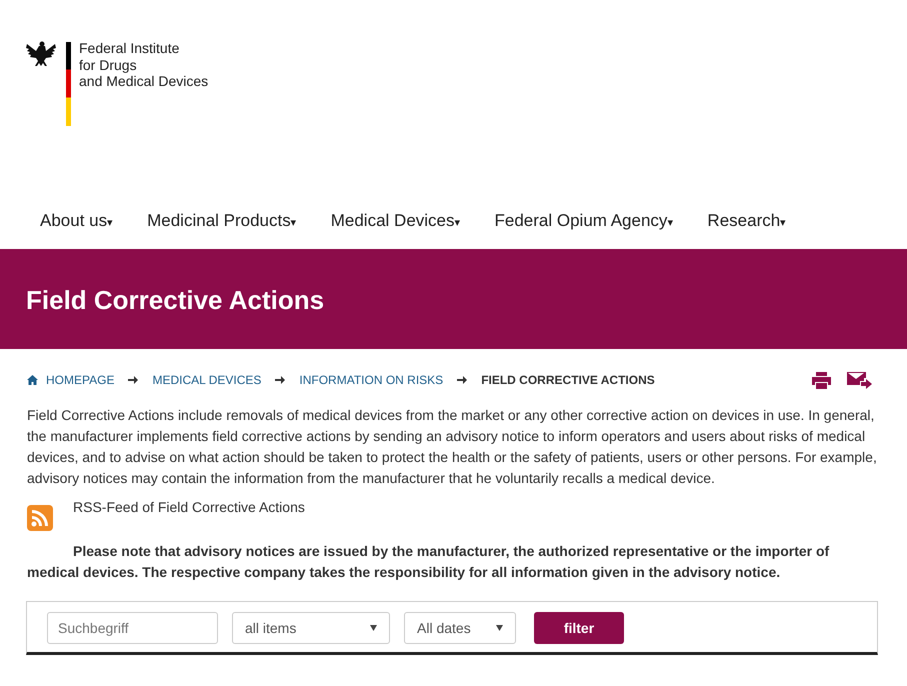  Describe the element at coordinates (859, 380) in the screenshot. I see `email-share-icon` at that location.